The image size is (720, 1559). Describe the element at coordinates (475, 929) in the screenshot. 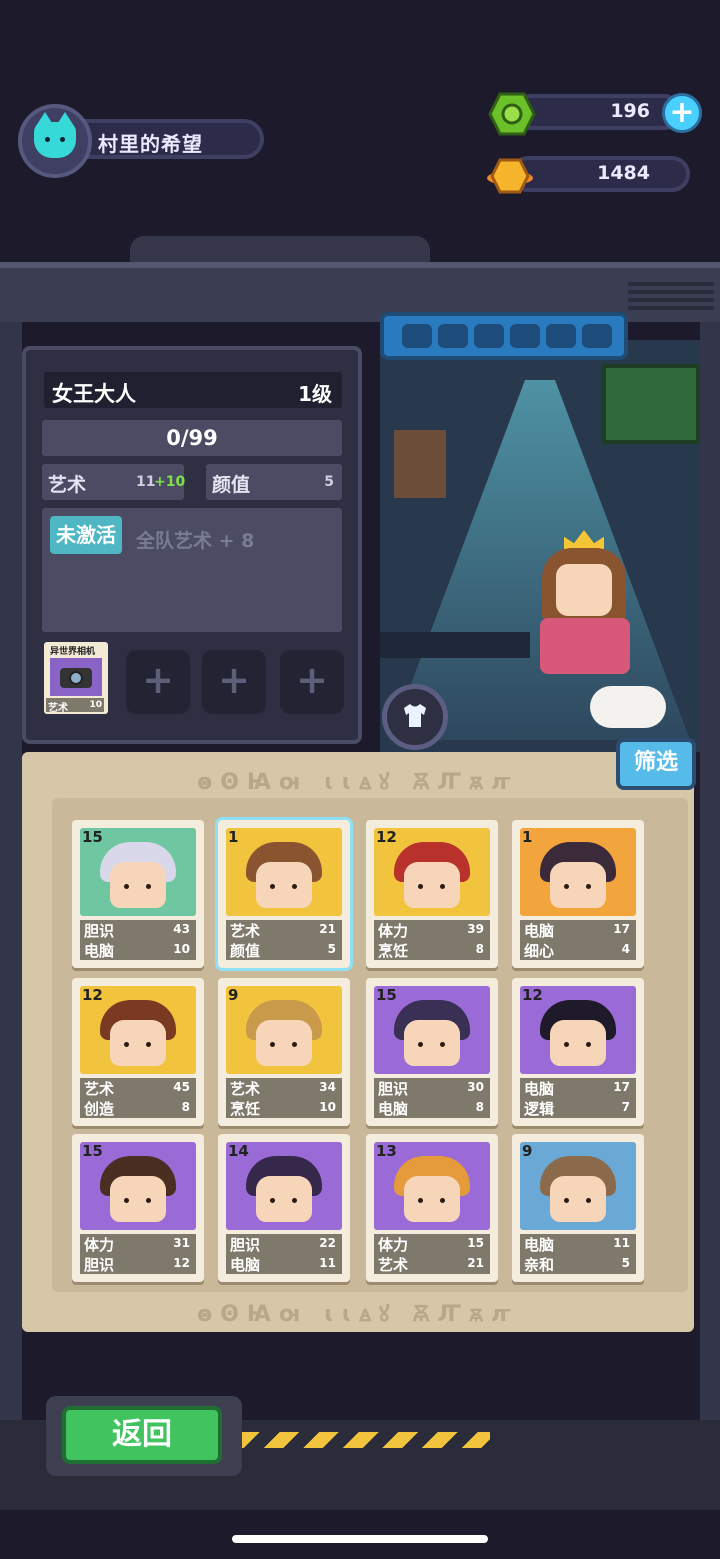

I see `card-stat1-value: 39` at that location.